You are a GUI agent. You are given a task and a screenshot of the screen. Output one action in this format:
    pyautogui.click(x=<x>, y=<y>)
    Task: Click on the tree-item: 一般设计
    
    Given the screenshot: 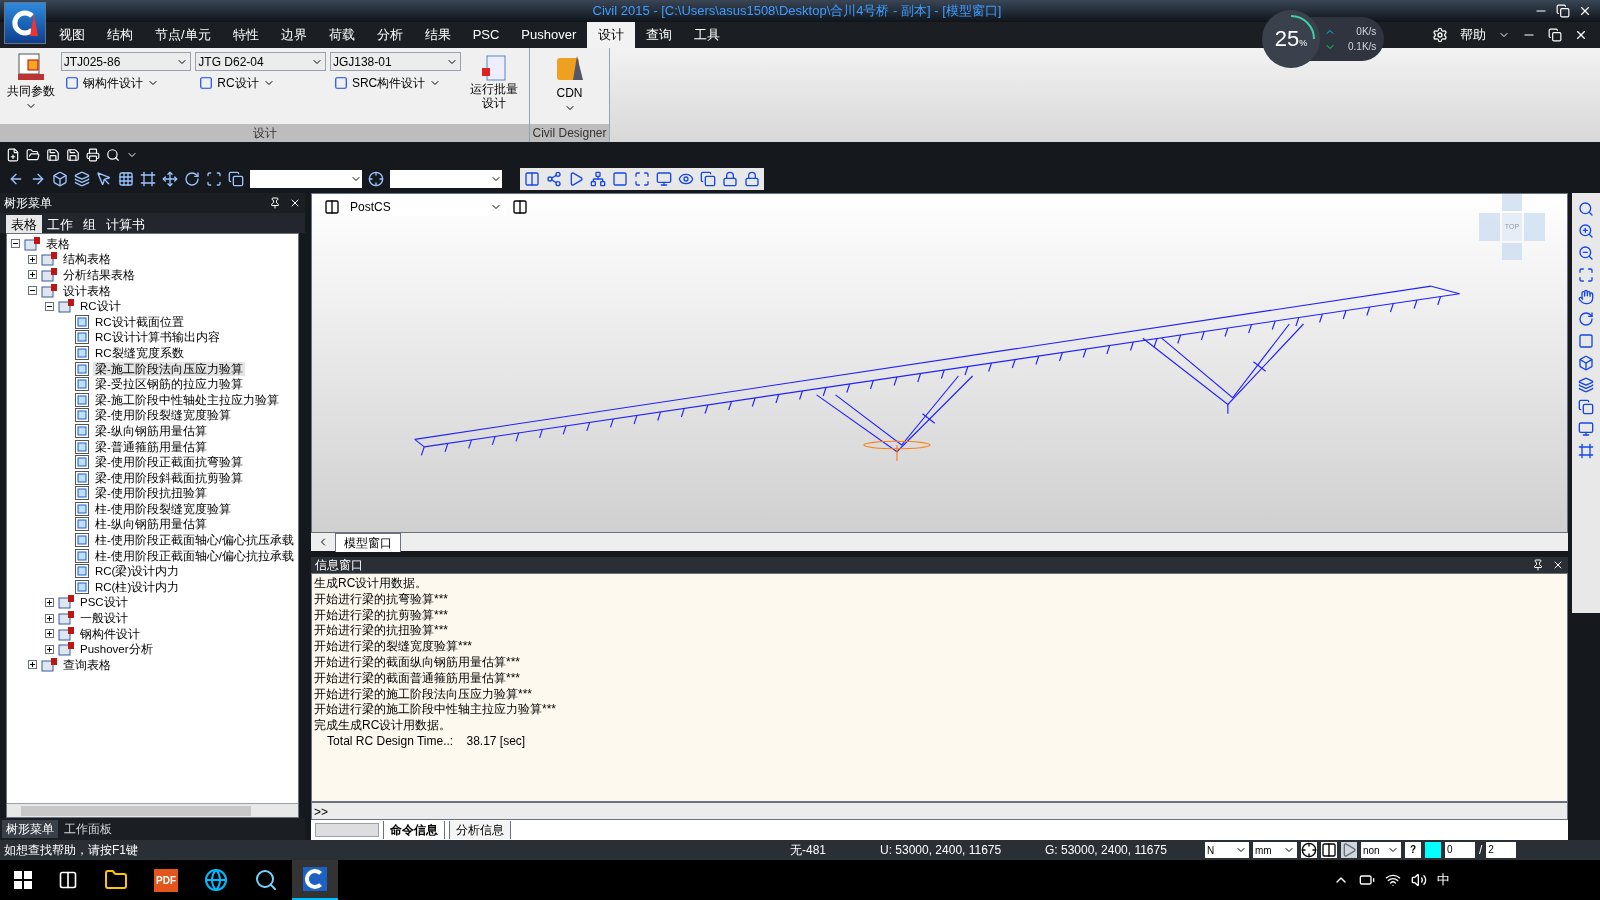 What is the action you would take?
    pyautogui.click(x=104, y=618)
    